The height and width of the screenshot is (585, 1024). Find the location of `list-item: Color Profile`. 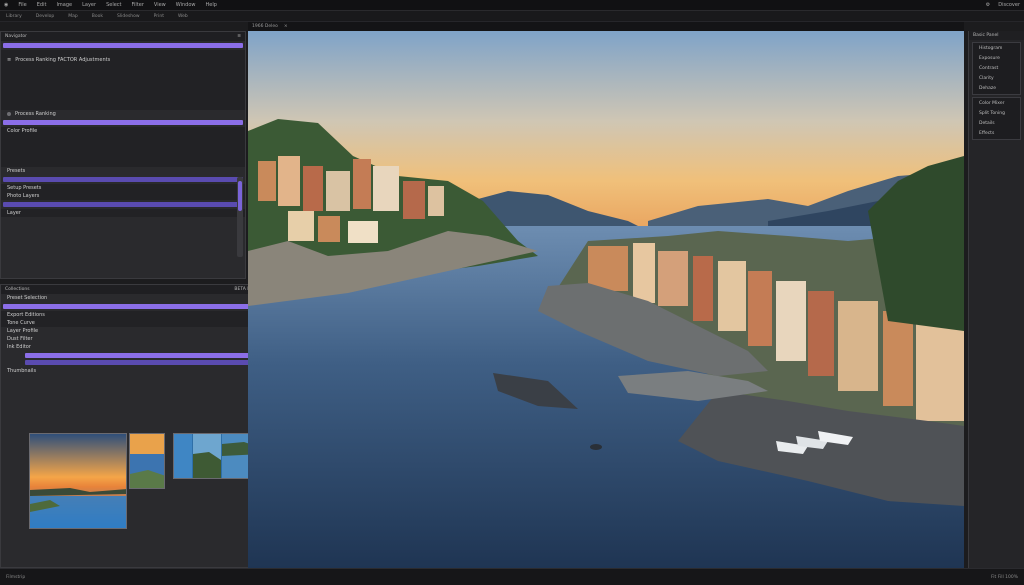

list-item: Color Profile is located at coordinates (123, 131).